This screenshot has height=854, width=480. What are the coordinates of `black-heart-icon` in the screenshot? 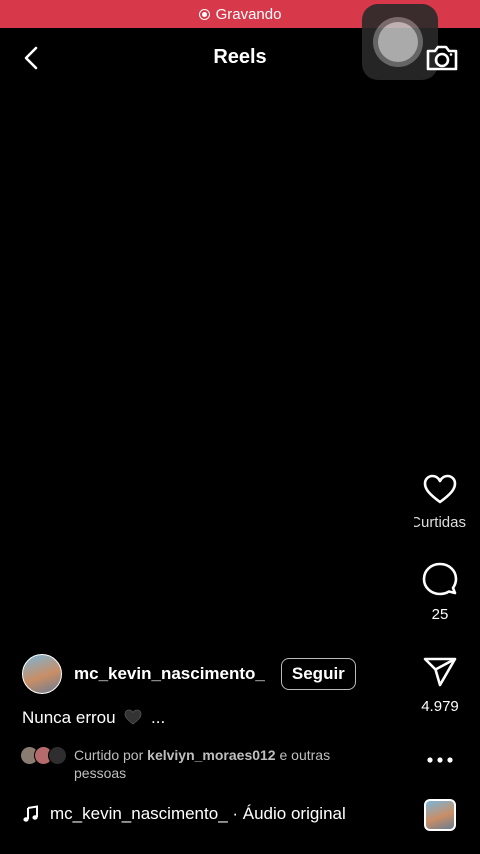 It's located at (133, 717).